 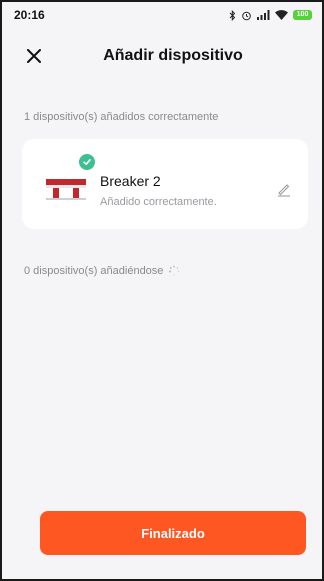 I want to click on status-icons: 100, so click(x=270, y=15).